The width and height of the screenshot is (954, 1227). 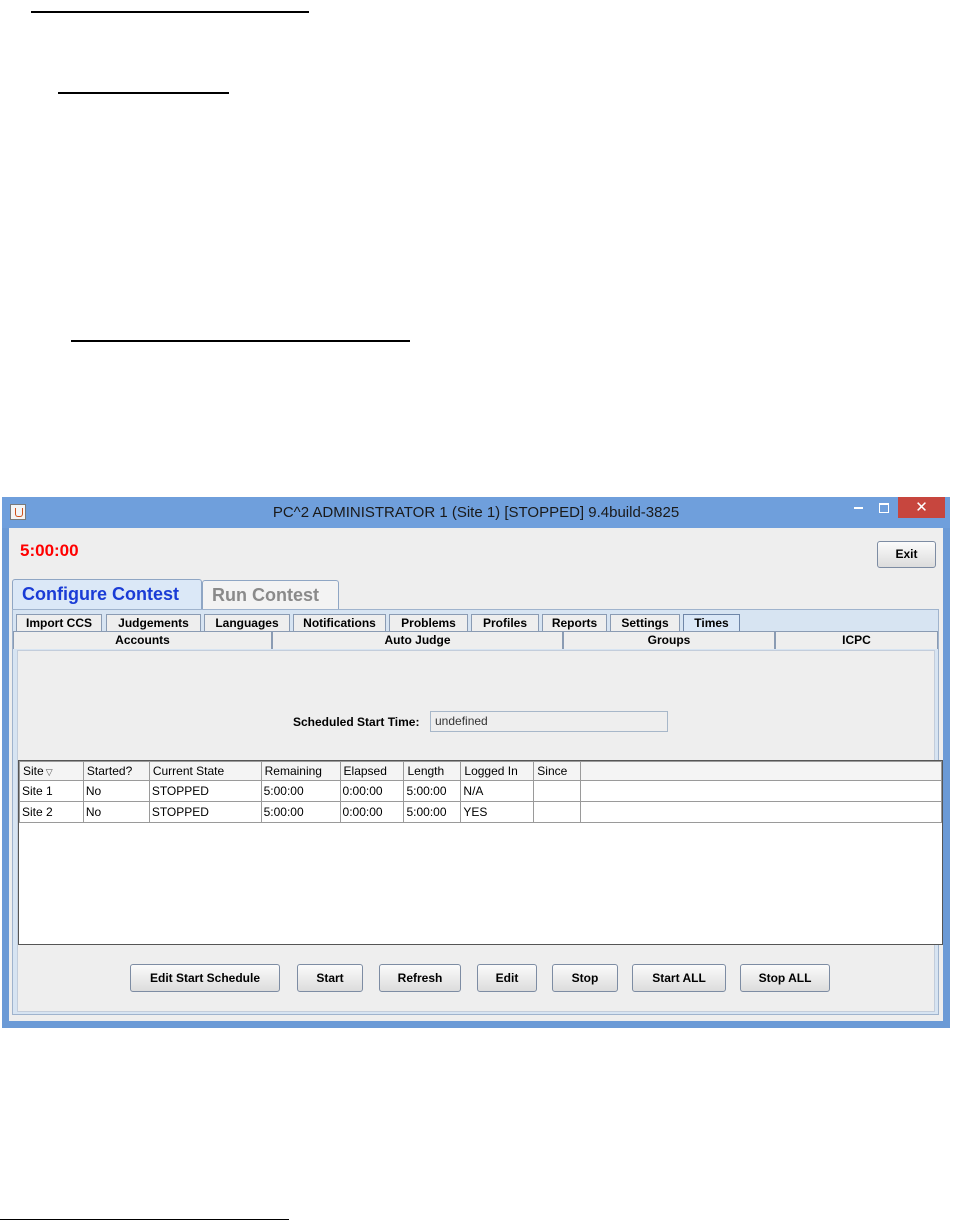 I want to click on column-header-started: Started?, so click(x=116, y=771).